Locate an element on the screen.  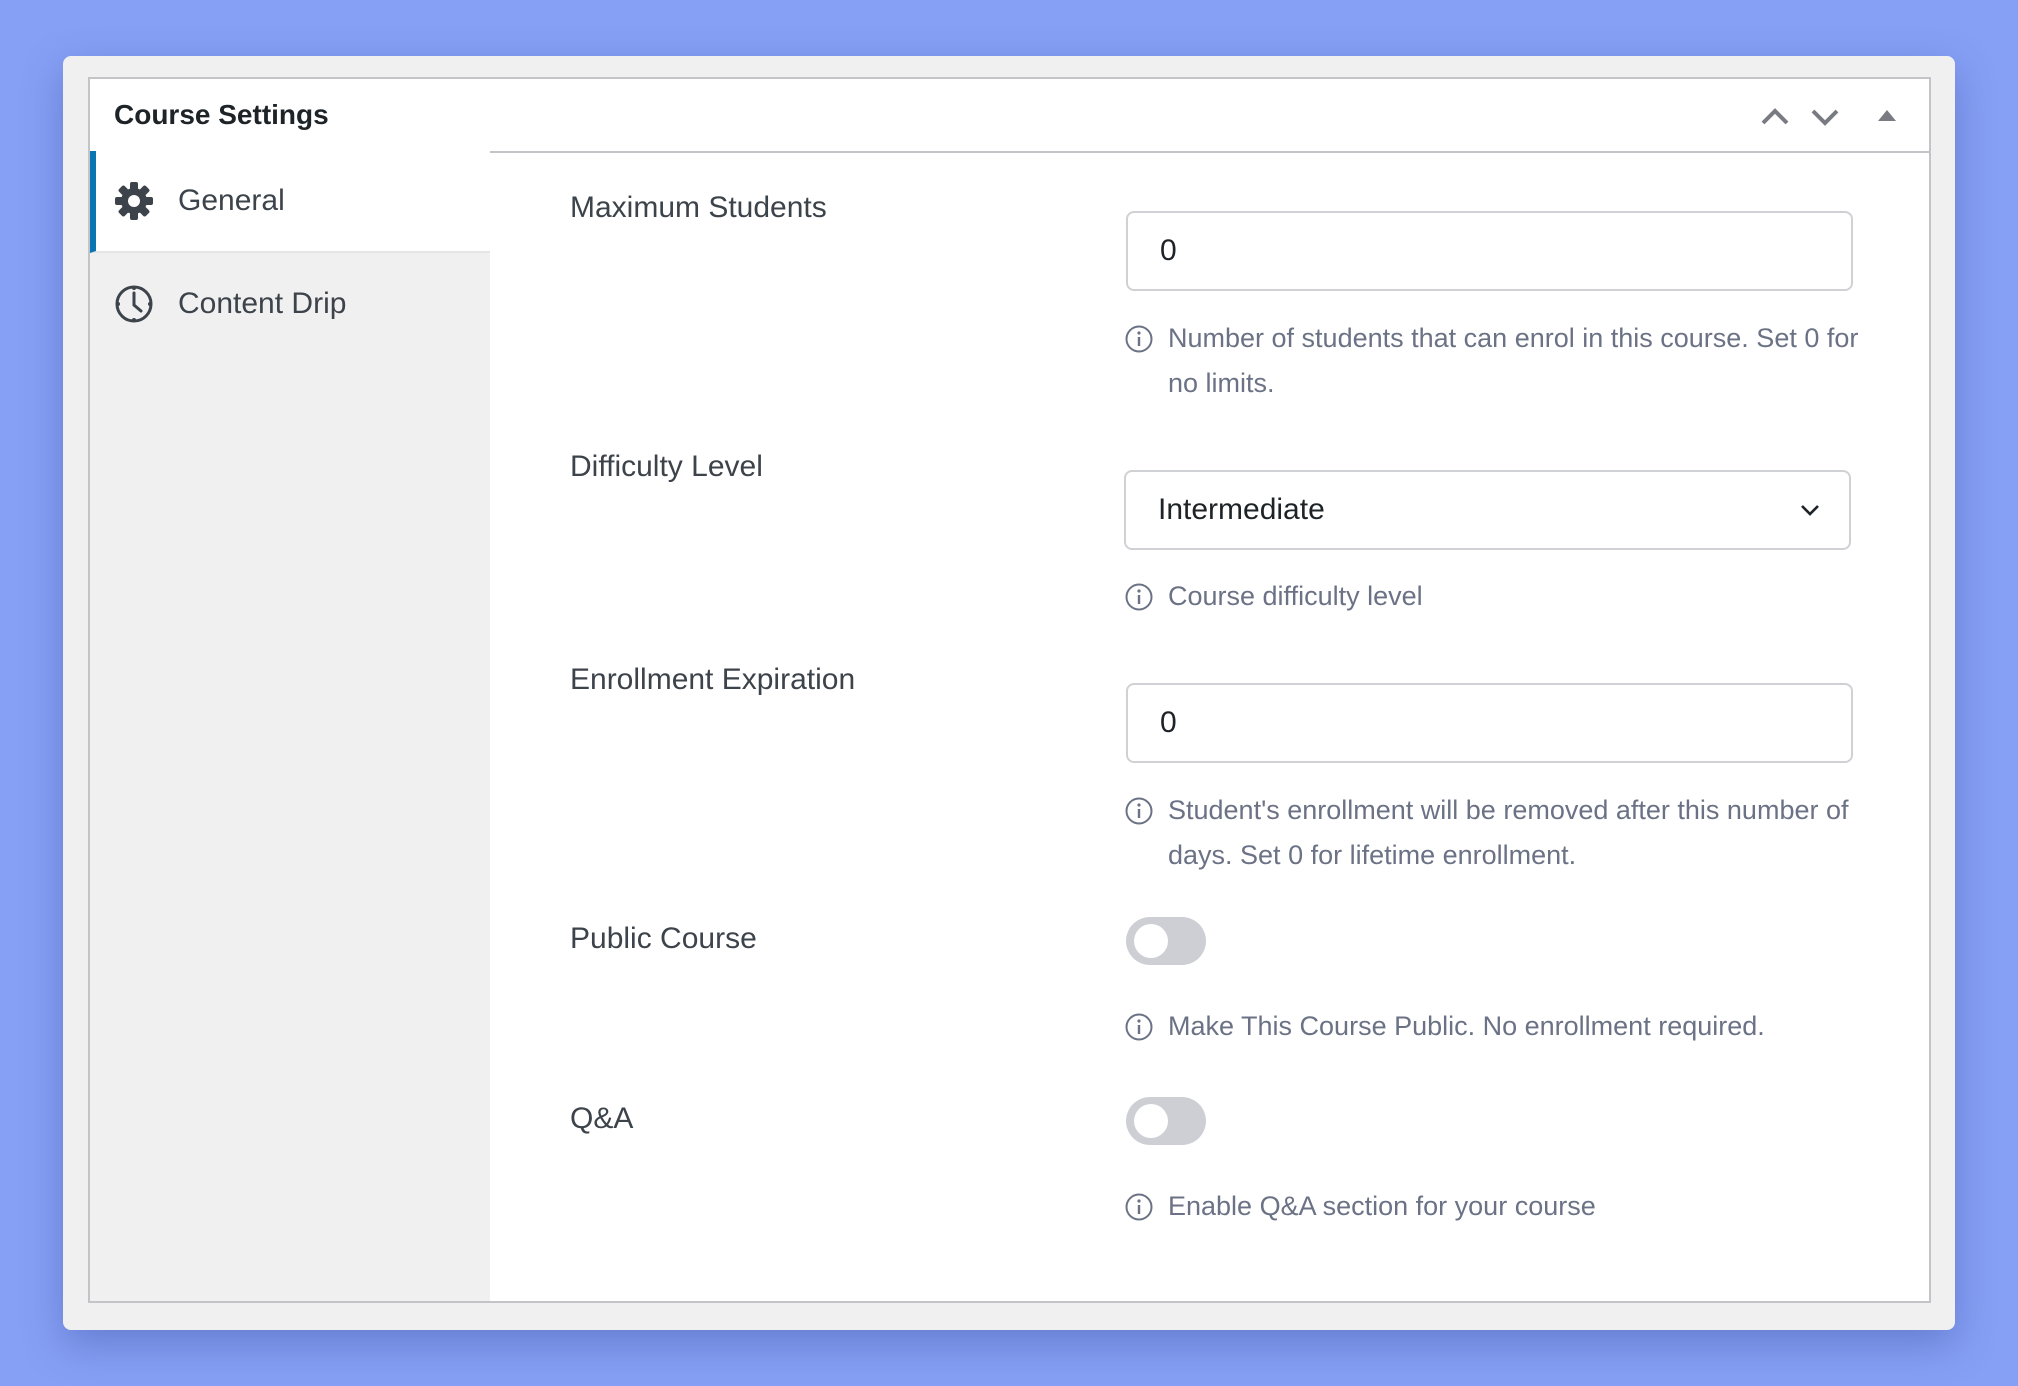
qa-label: Q&A is located at coordinates (602, 1118).